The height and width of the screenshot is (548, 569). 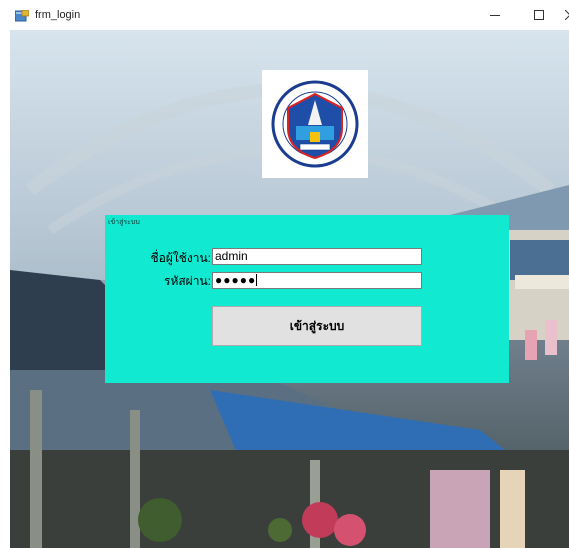 What do you see at coordinates (284, 15) in the screenshot?
I see `title-bar: frm_login` at bounding box center [284, 15].